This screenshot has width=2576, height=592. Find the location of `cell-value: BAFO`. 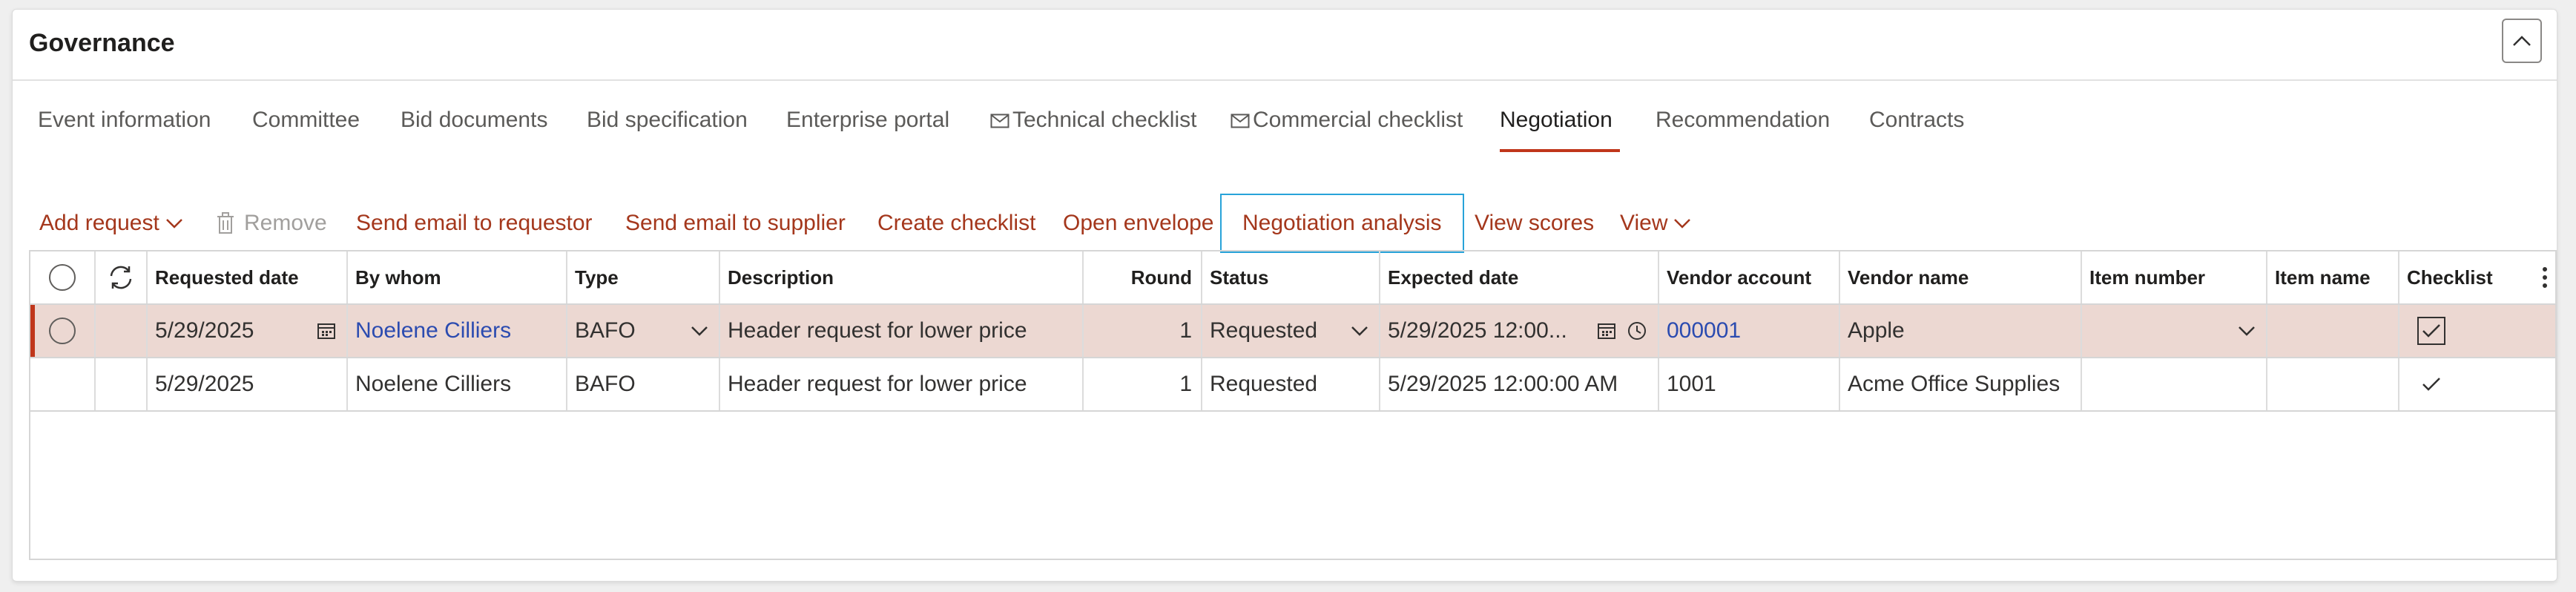

cell-value: BAFO is located at coordinates (606, 330).